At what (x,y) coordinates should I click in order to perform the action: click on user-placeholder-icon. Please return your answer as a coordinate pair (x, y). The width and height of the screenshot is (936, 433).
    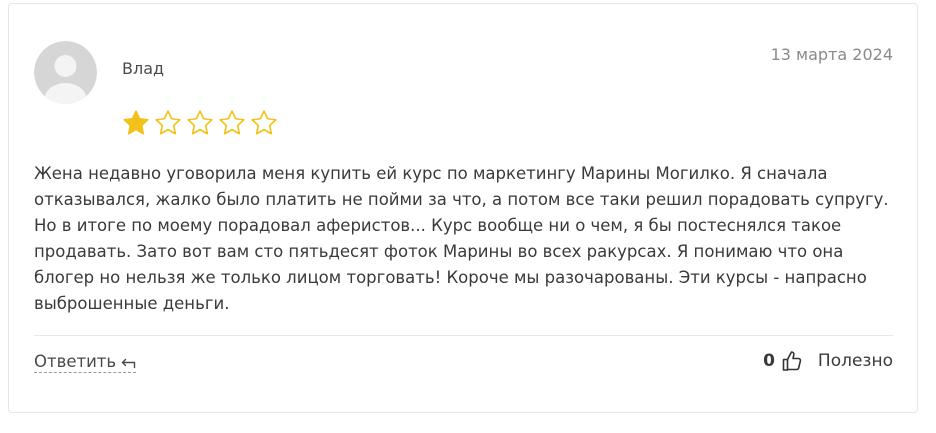
    Looking at the image, I should click on (65, 72).